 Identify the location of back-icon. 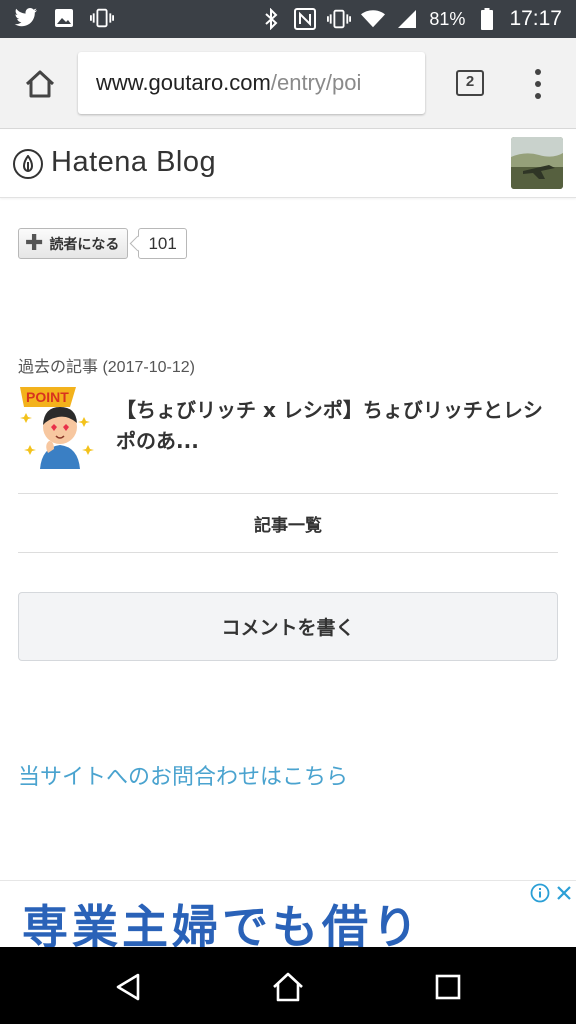
(128, 987).